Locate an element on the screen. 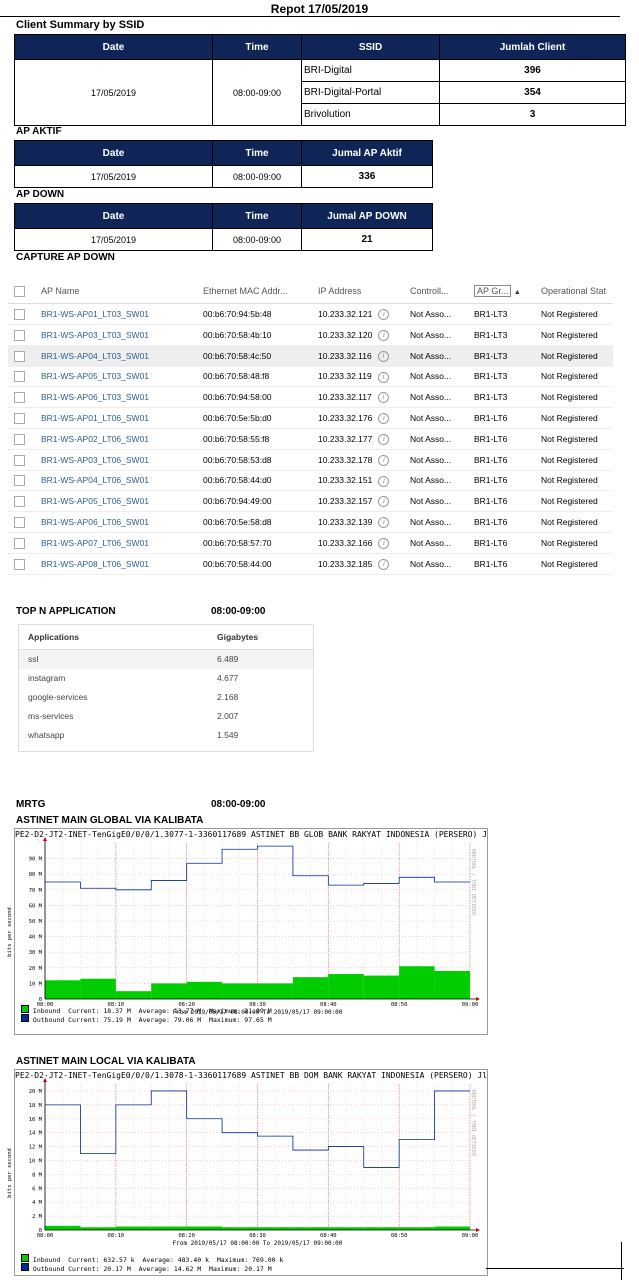 The height and width of the screenshot is (1280, 639). ap-name-link: BR1-WS-AP07_LT06_SW01 is located at coordinates (95, 543).